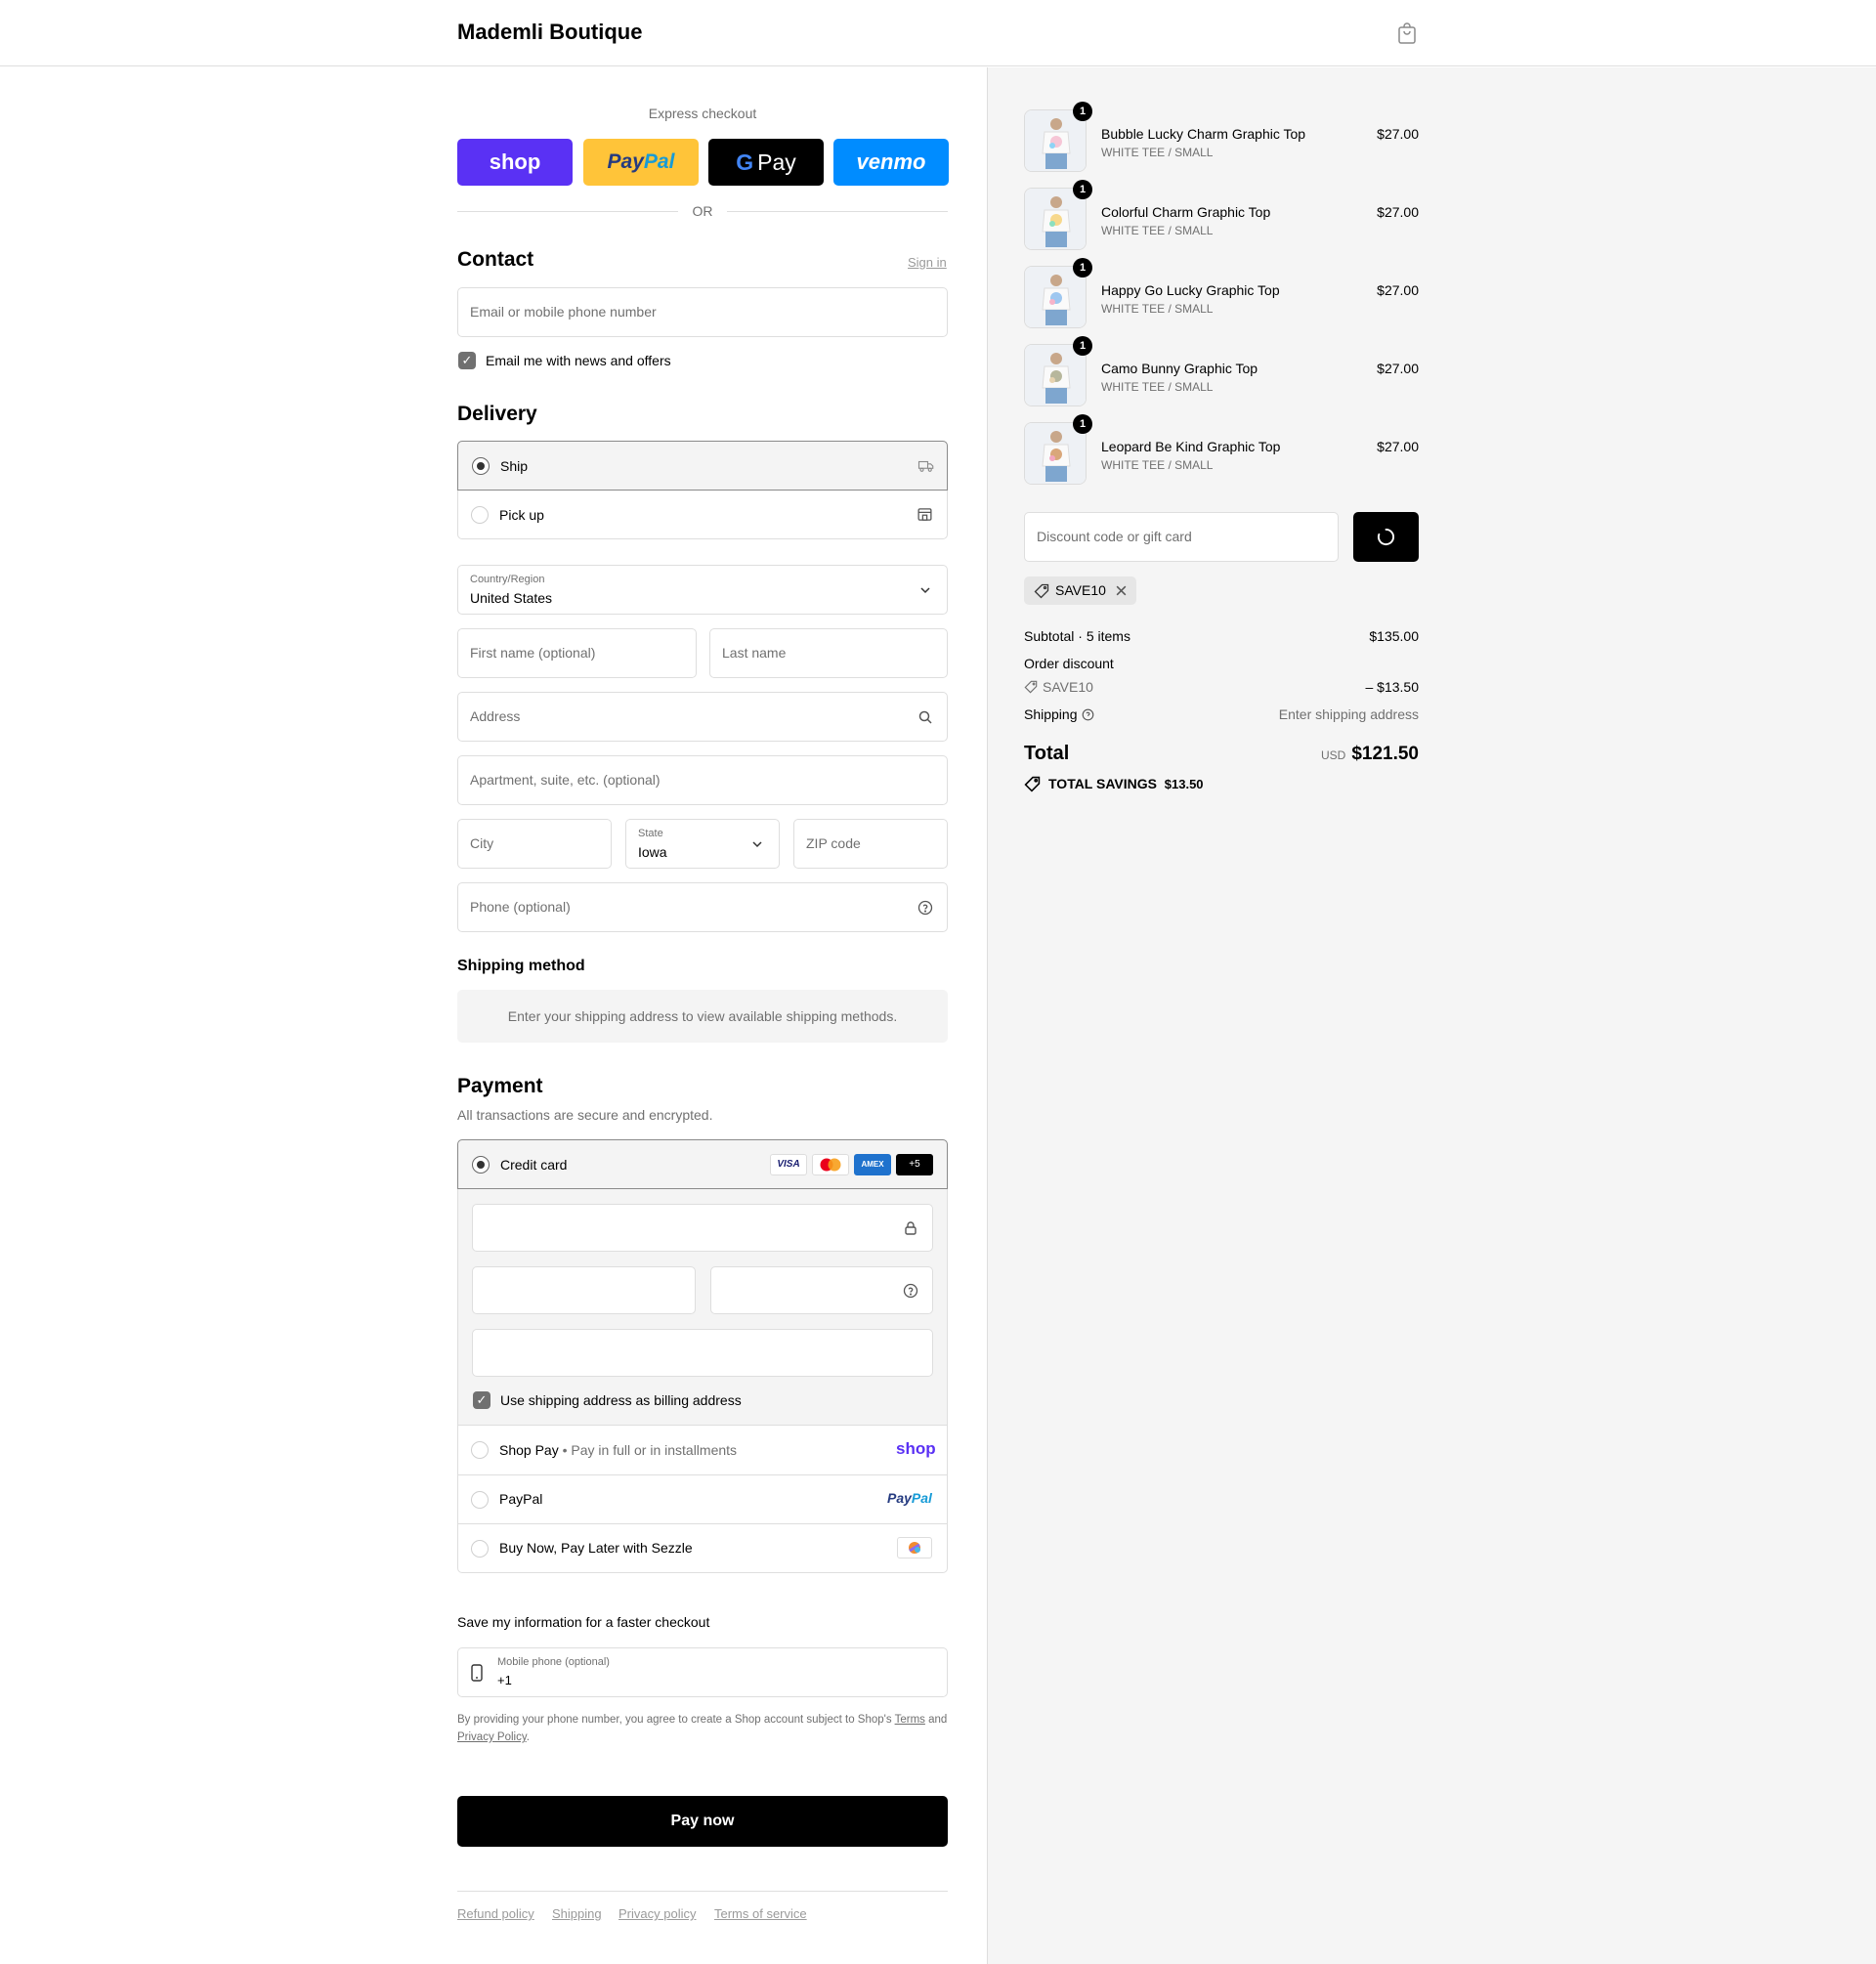 This screenshot has width=1876, height=1964. What do you see at coordinates (495, 1913) in the screenshot?
I see `refund-policy-link: Refund policy` at bounding box center [495, 1913].